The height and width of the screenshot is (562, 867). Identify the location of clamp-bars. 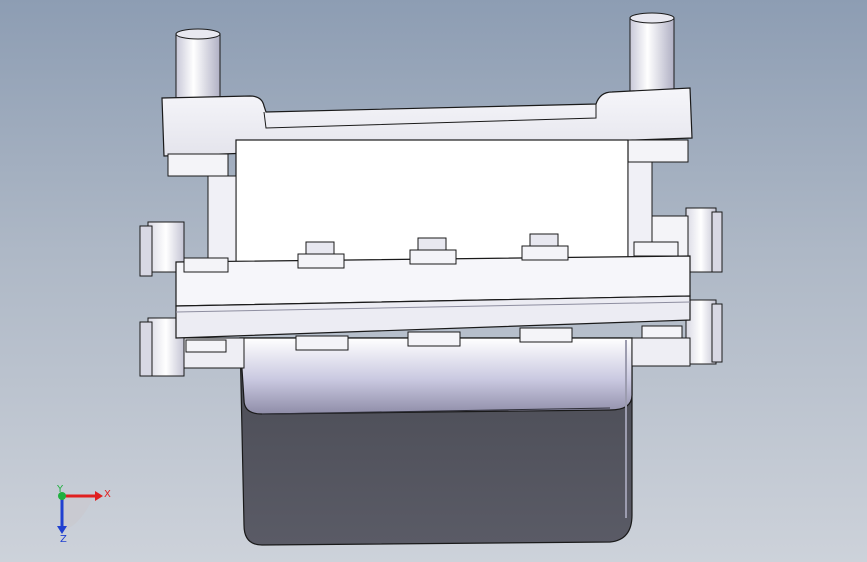
(433, 297).